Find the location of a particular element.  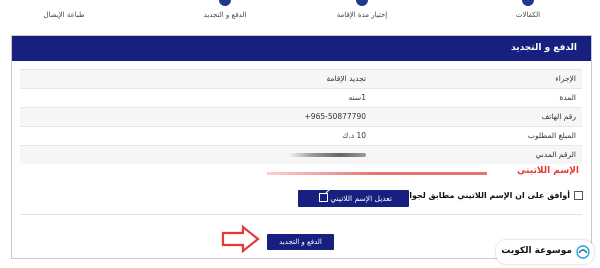

redacted-latin-name is located at coordinates (377, 173).